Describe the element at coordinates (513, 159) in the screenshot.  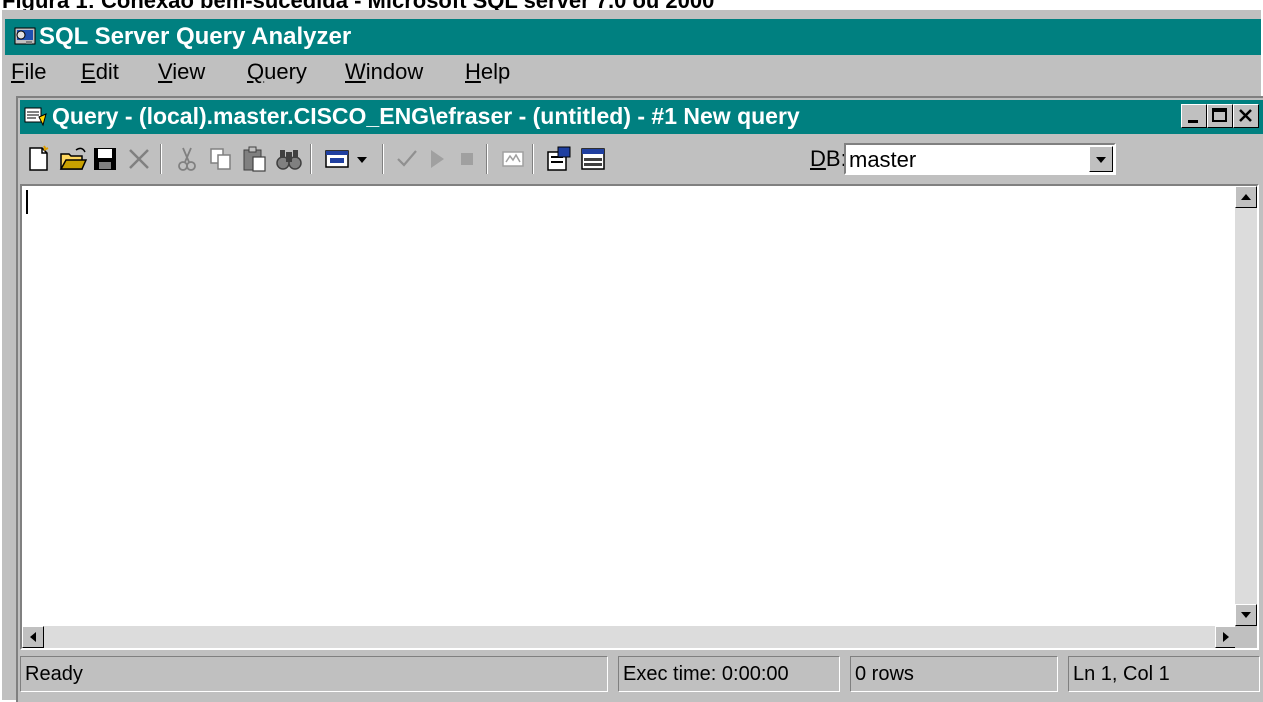
I see `show-plan-icon` at that location.